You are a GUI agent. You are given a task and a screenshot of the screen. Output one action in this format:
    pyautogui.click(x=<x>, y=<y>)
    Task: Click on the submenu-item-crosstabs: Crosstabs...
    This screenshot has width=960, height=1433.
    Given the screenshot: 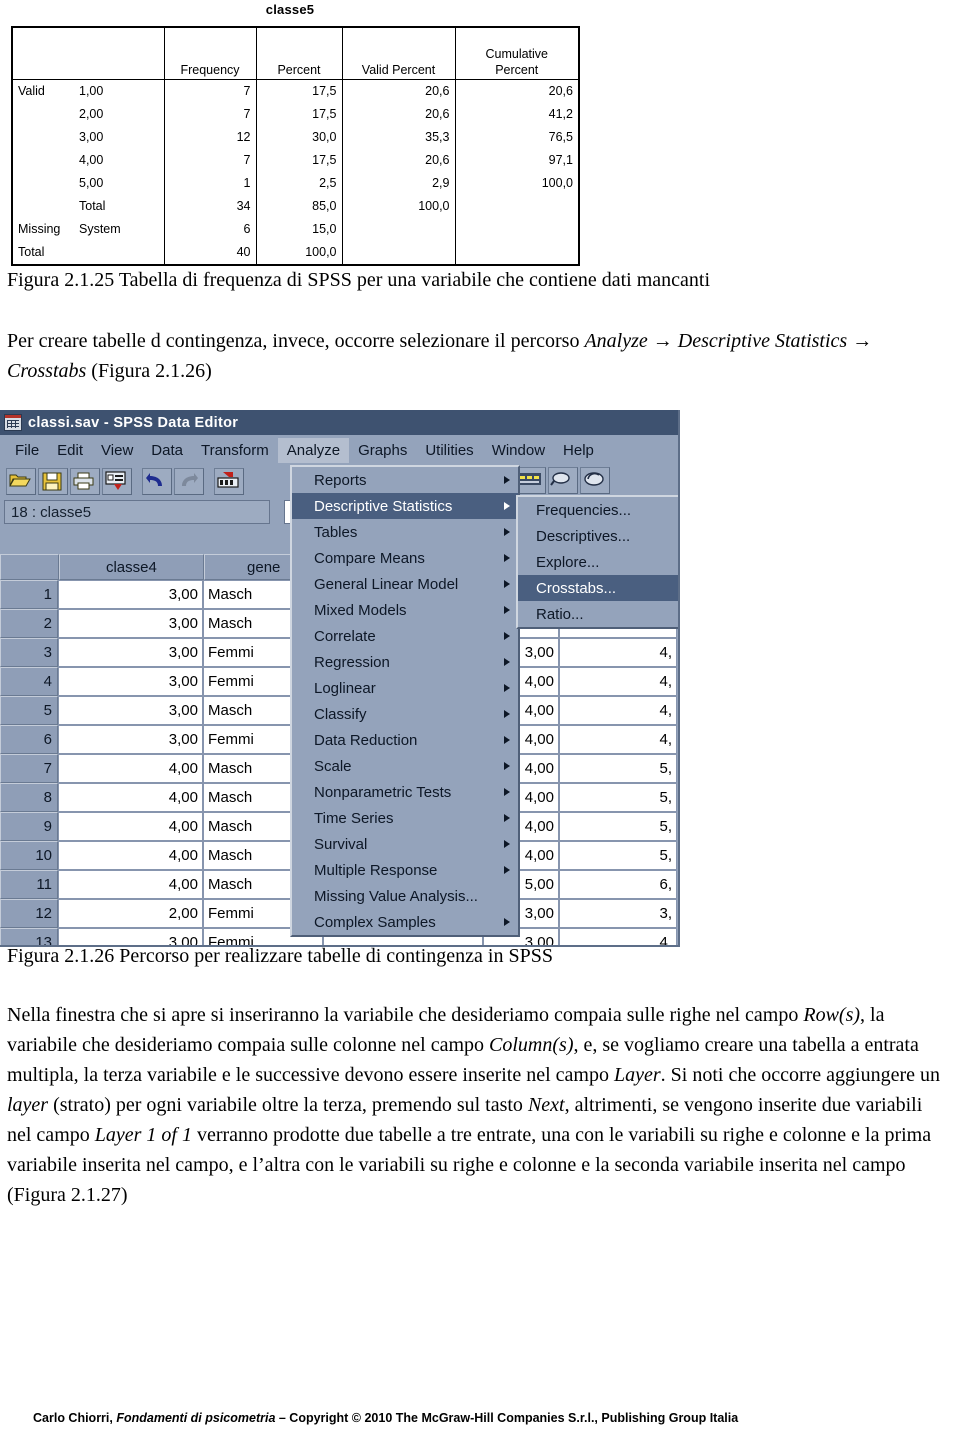 What is the action you would take?
    pyautogui.click(x=598, y=588)
    